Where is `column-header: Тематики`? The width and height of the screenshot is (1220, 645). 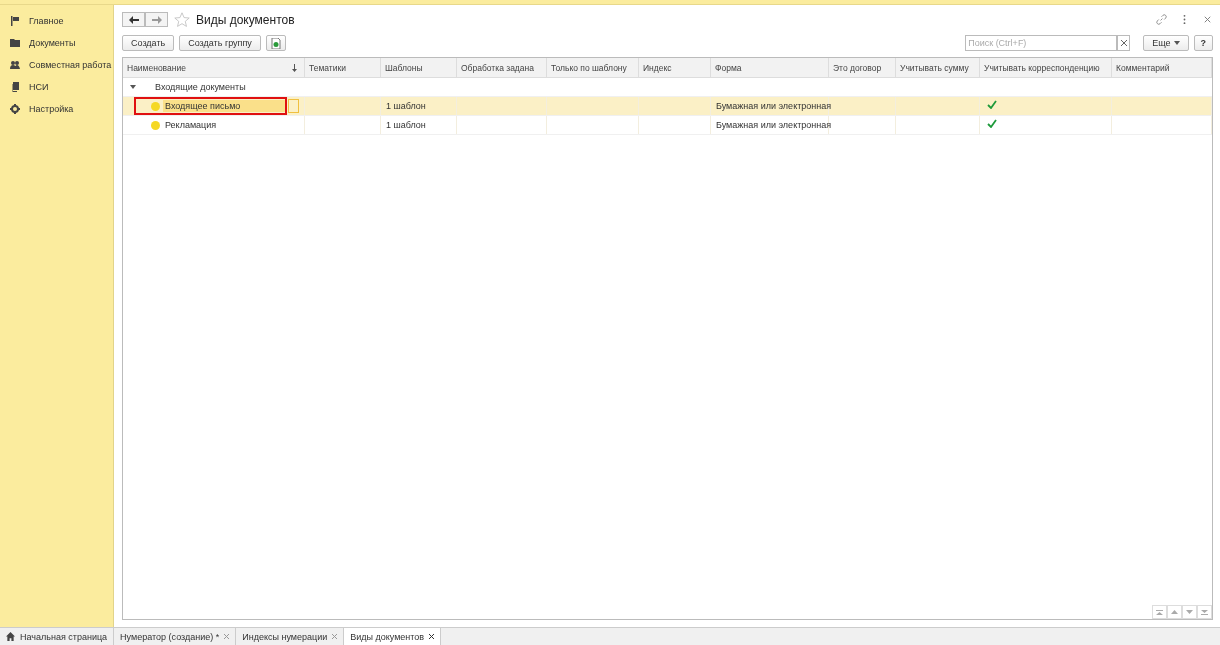 column-header: Тематики is located at coordinates (343, 67).